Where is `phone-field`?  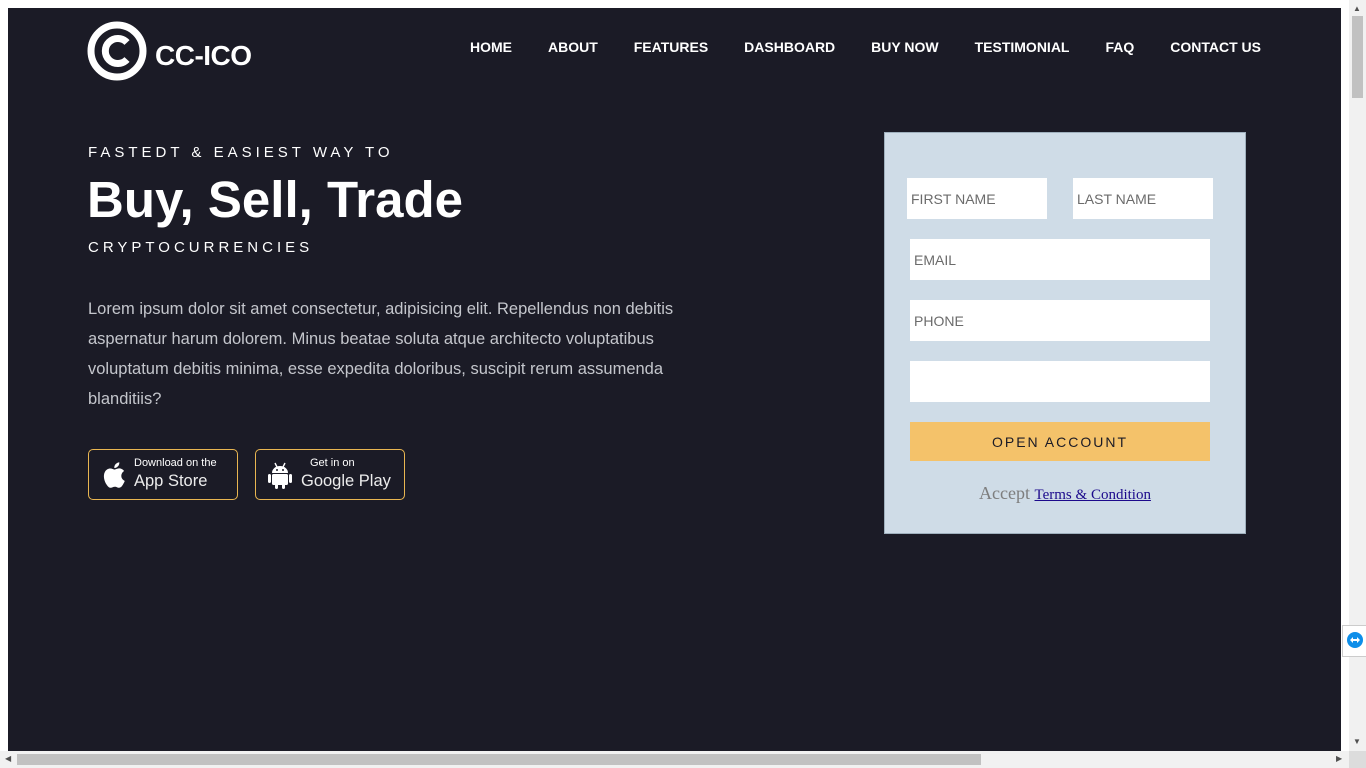 phone-field is located at coordinates (1060, 320).